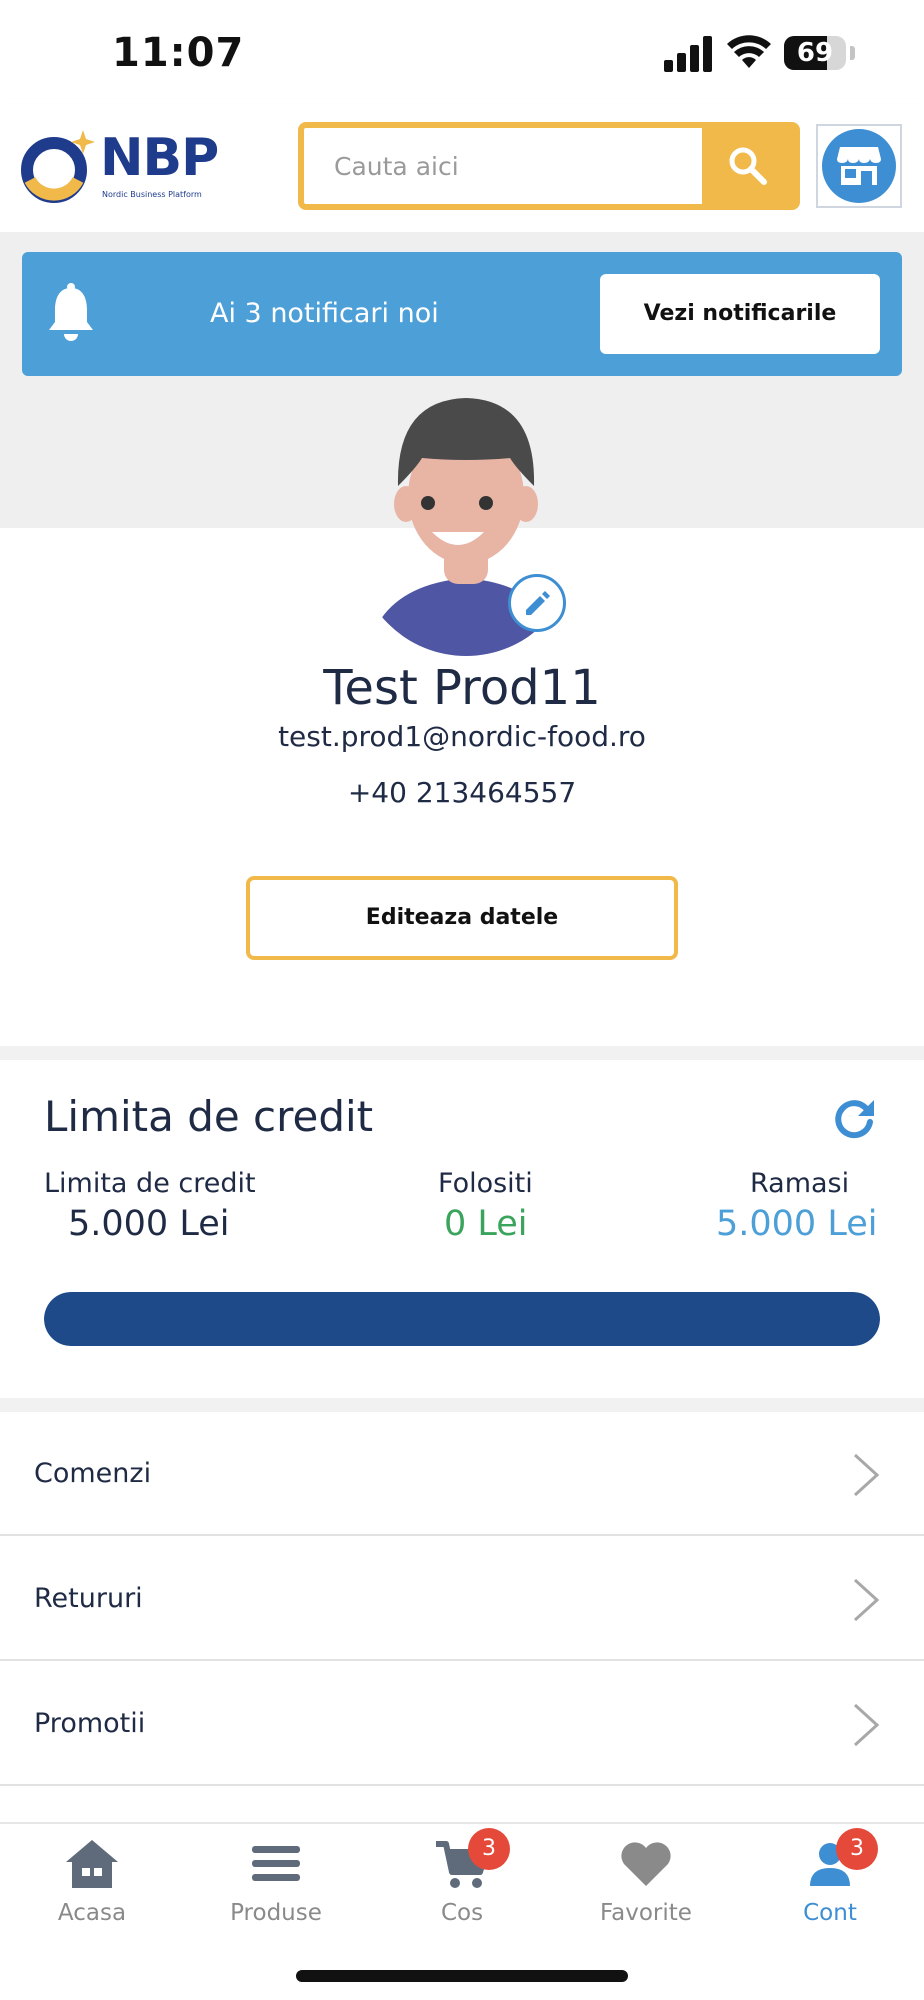 This screenshot has height=2000, width=924. What do you see at coordinates (92, 1913) in the screenshot?
I see `nav-label: Acasa` at bounding box center [92, 1913].